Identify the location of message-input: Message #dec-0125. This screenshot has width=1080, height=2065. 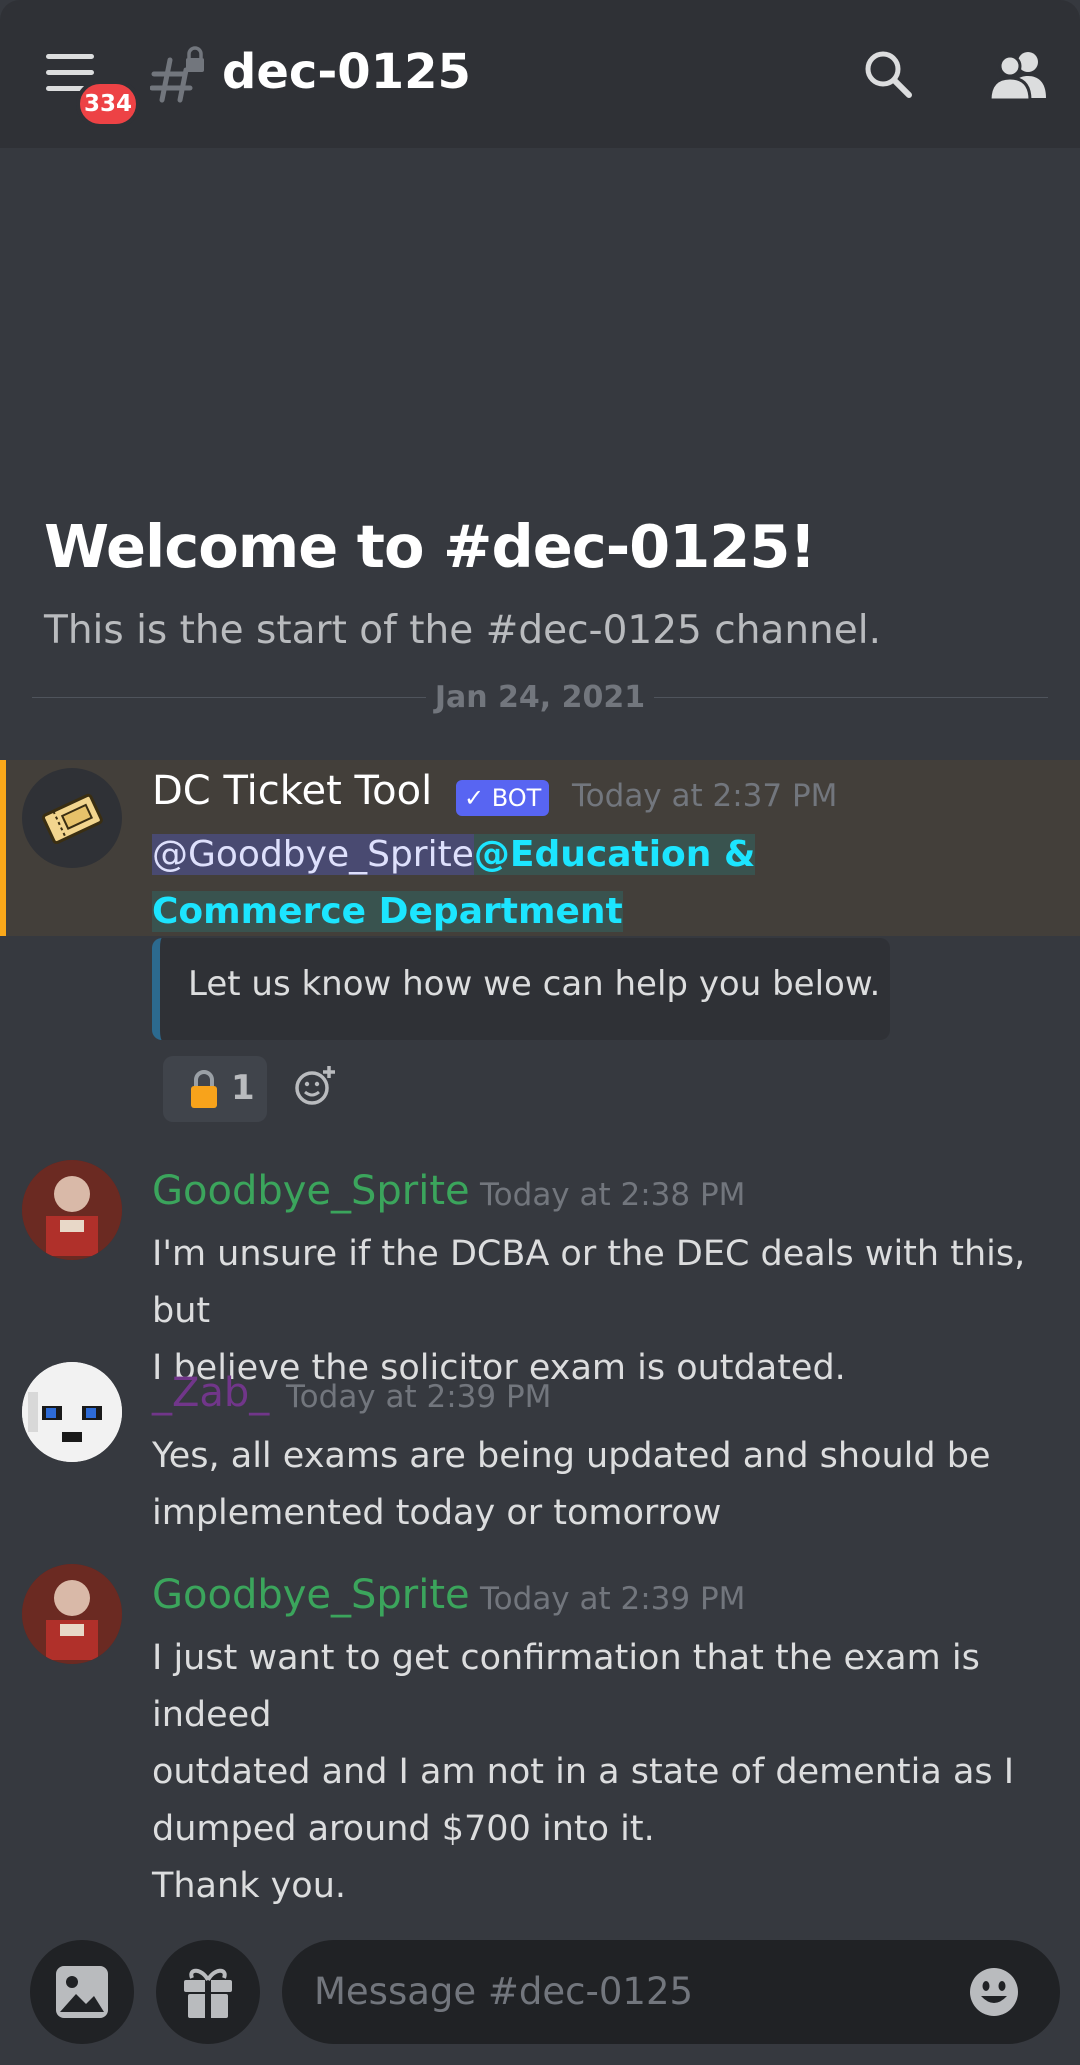
(671, 1992).